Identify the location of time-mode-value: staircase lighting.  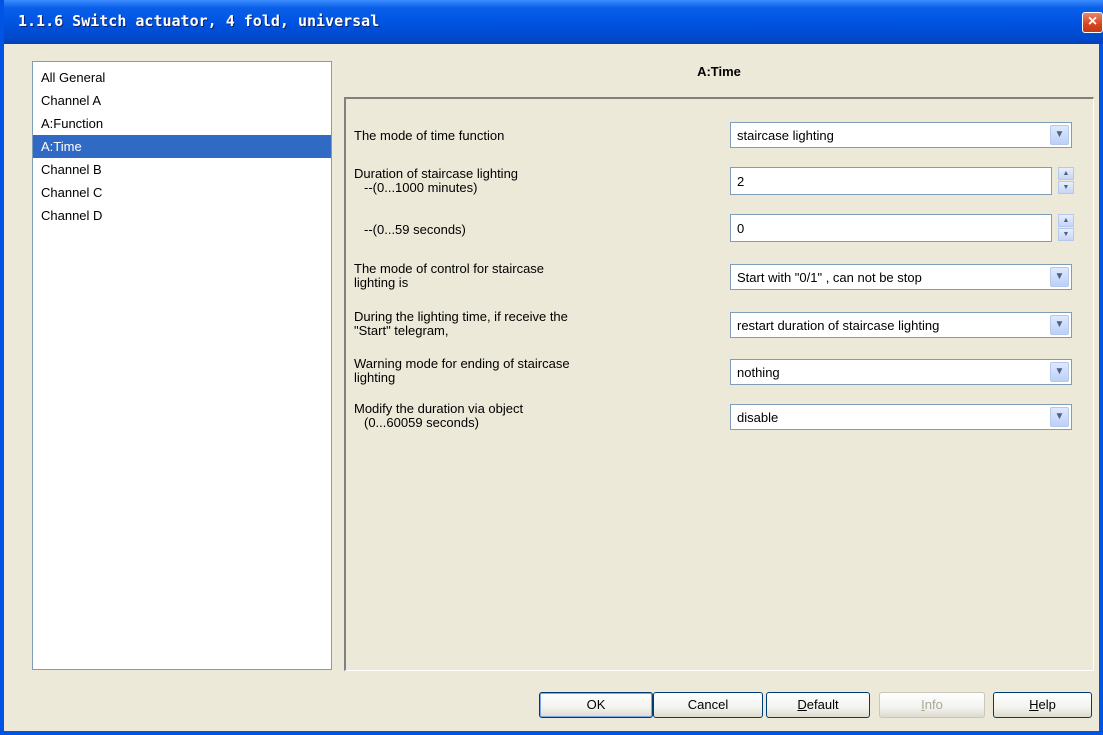
(785, 135).